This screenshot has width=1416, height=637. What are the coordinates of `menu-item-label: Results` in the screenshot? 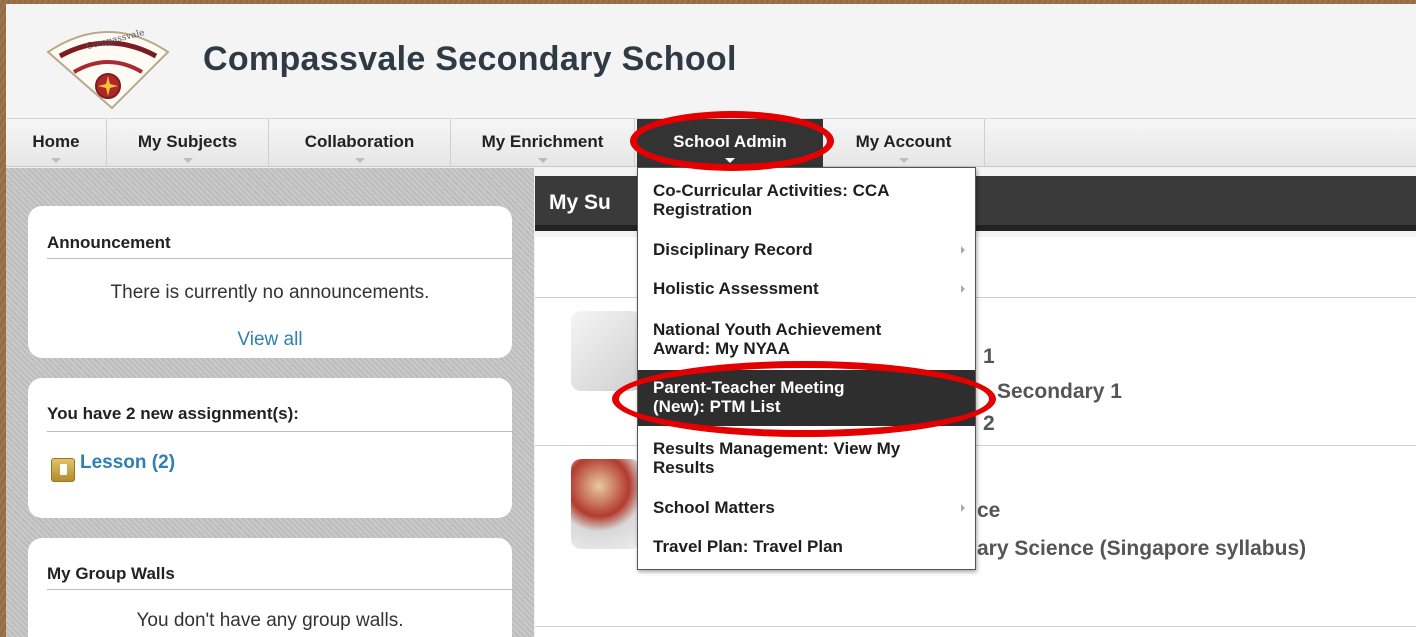 It's located at (684, 467).